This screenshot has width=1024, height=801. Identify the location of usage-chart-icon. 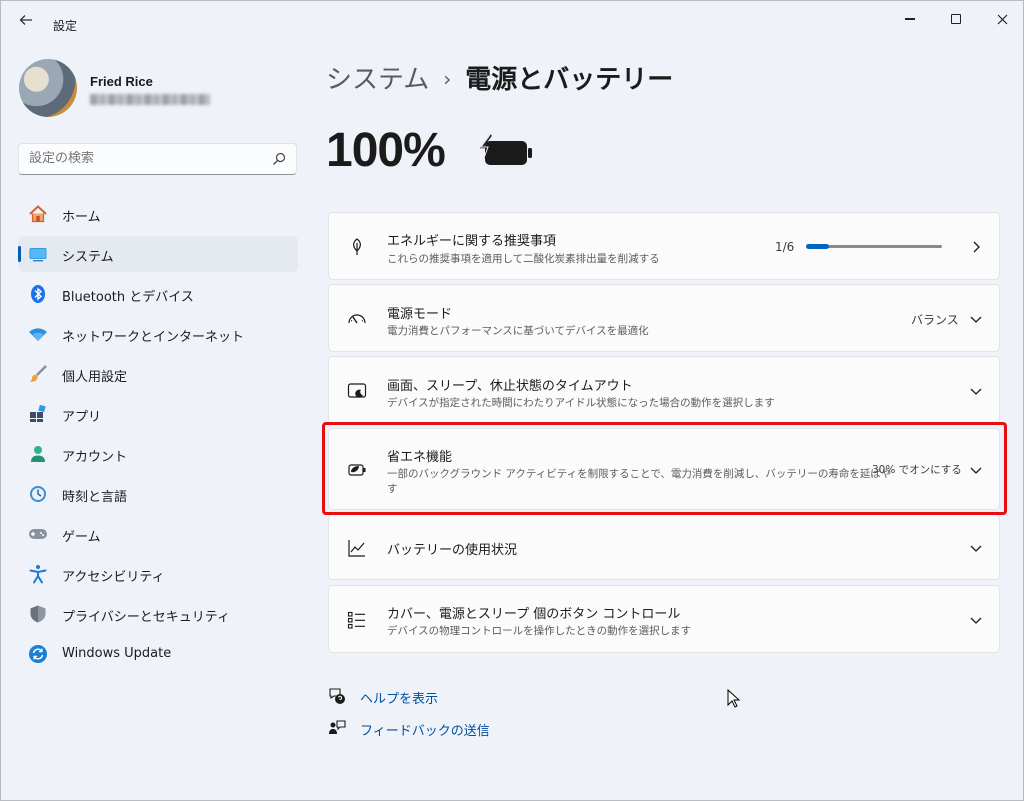
(356, 548).